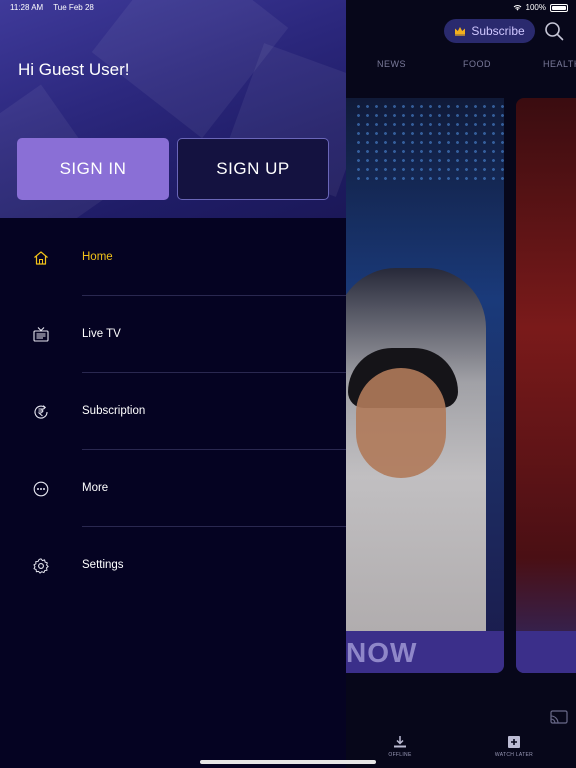 The height and width of the screenshot is (768, 576). I want to click on rupee-icon, so click(41, 412).